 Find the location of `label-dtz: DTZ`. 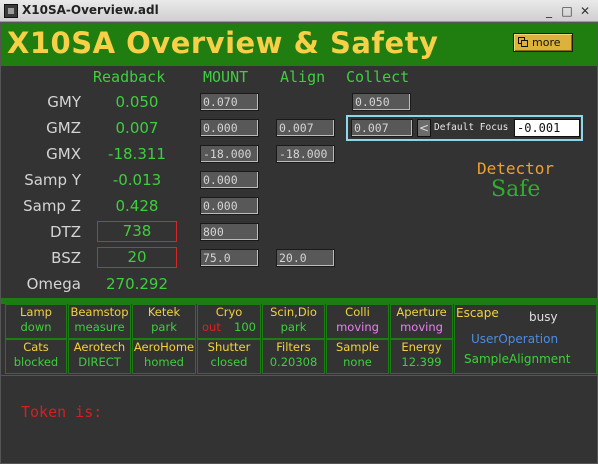

label-dtz: DTZ is located at coordinates (65, 232).